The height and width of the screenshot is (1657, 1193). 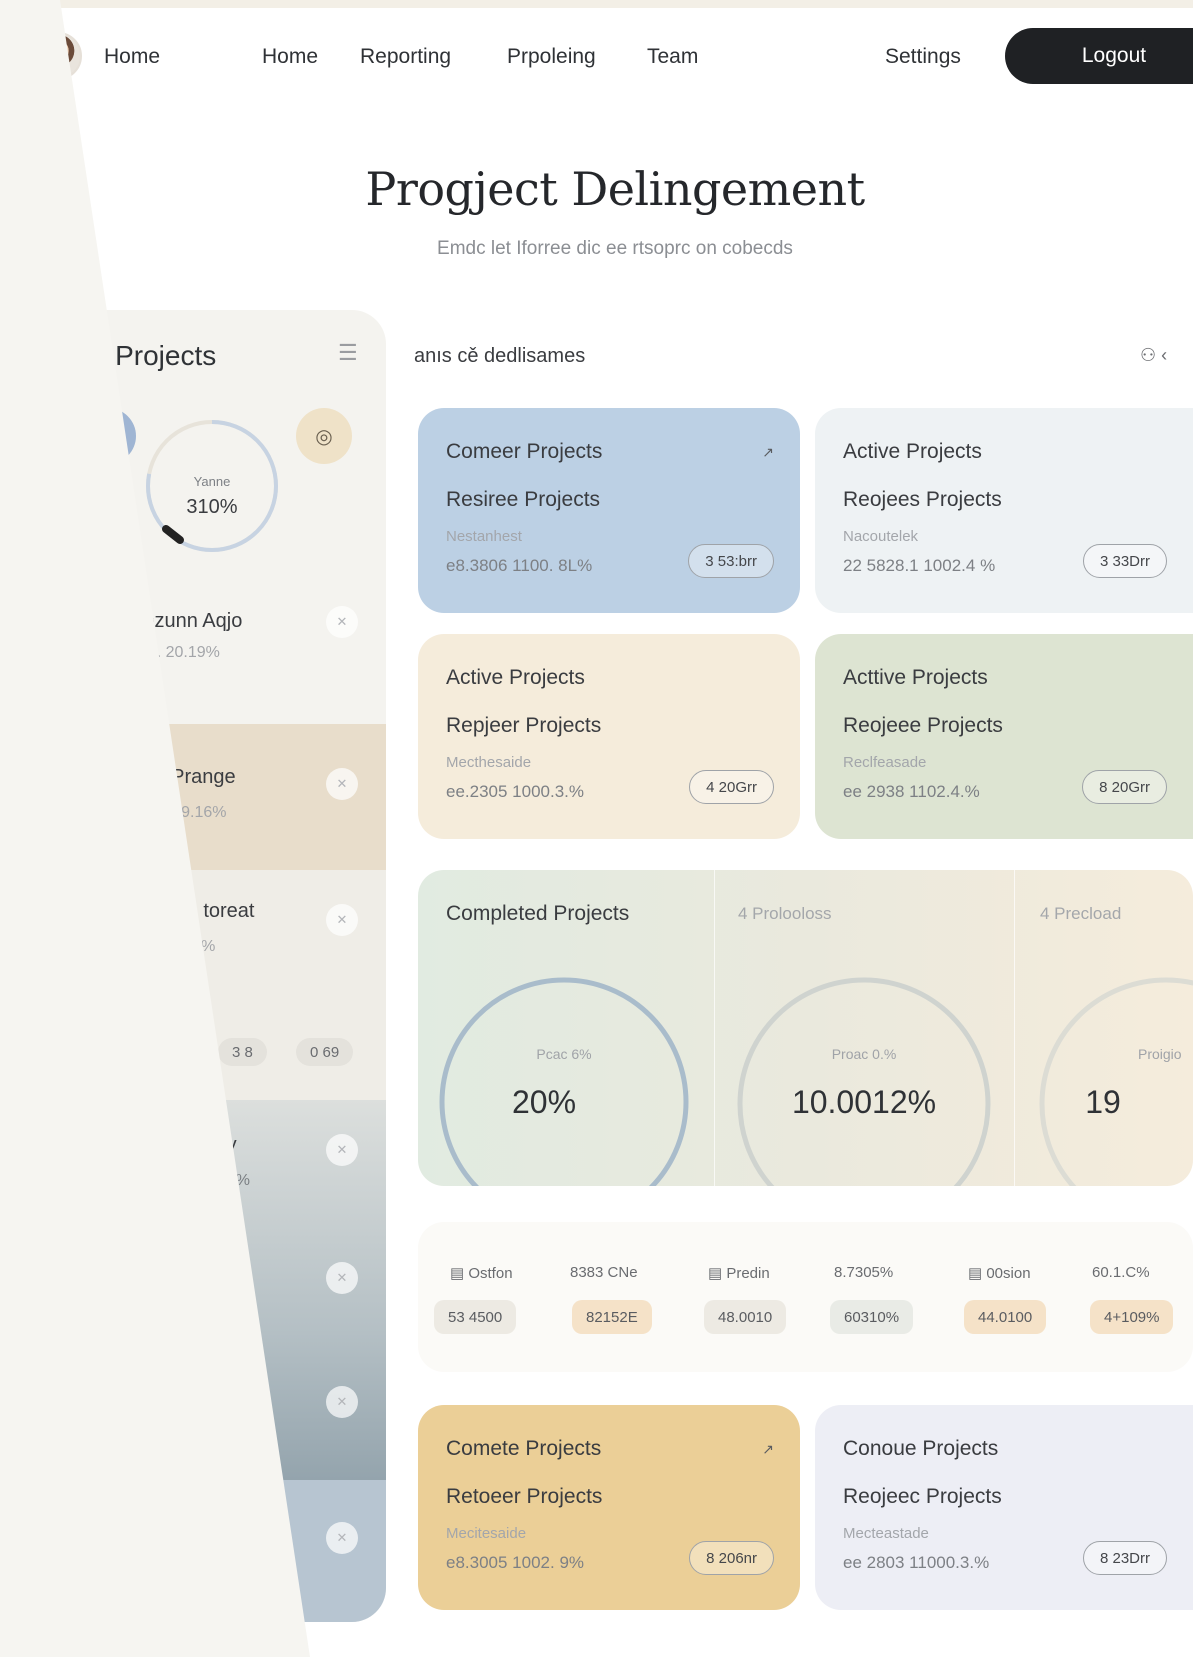 I want to click on metric-label: Proigio, so click(x=1160, y=1054).